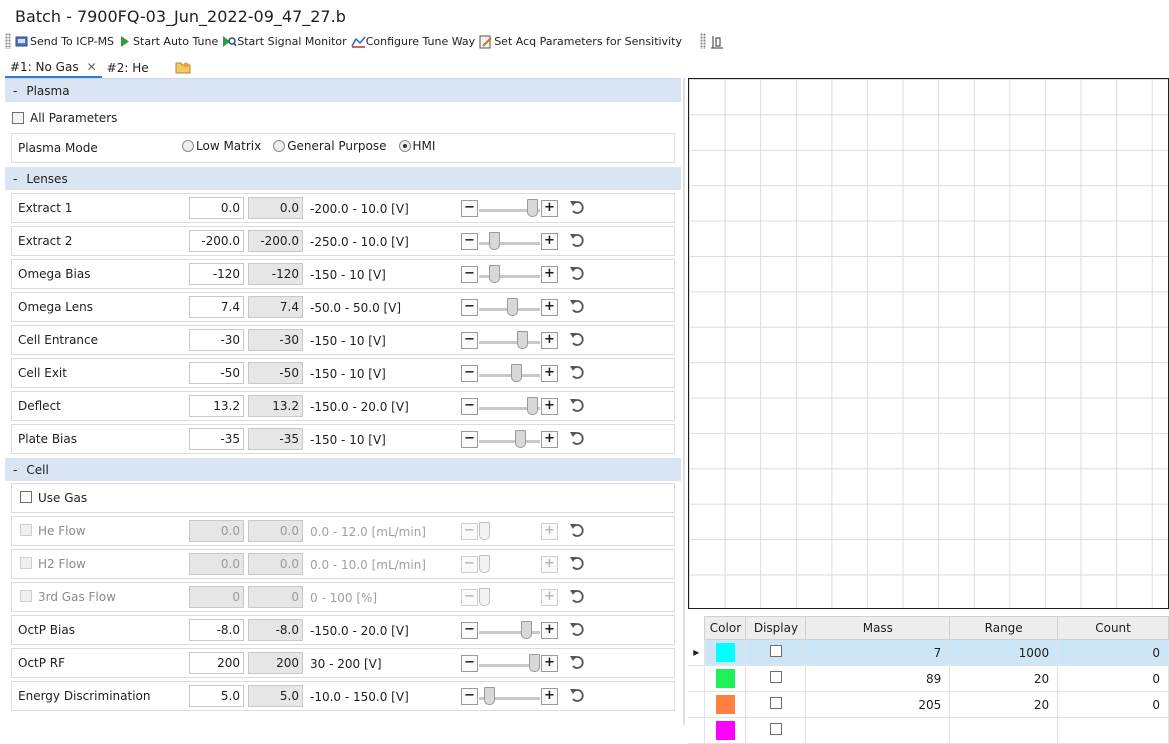 The height and width of the screenshot is (744, 1169). I want to click on send-to-icpms-button: Send To ICP-MS, so click(64, 41).